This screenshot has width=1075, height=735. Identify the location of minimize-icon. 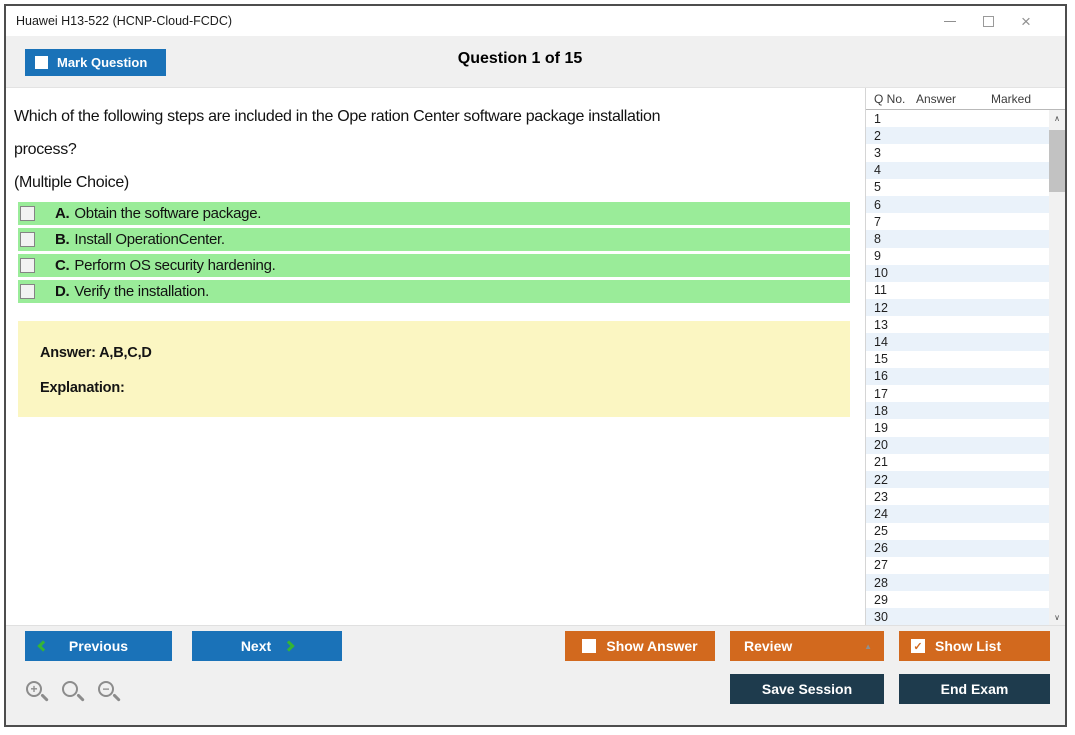
(950, 21).